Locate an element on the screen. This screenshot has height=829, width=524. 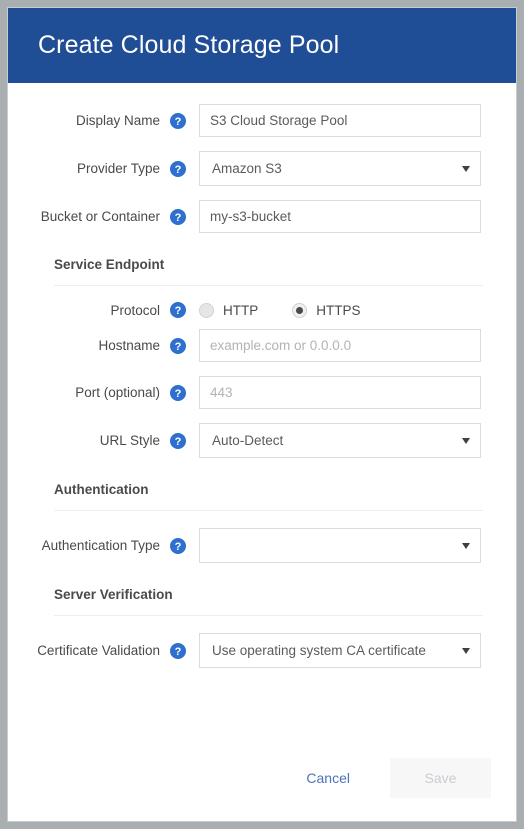
bucket-or-container-field-wrap is located at coordinates (340, 216).